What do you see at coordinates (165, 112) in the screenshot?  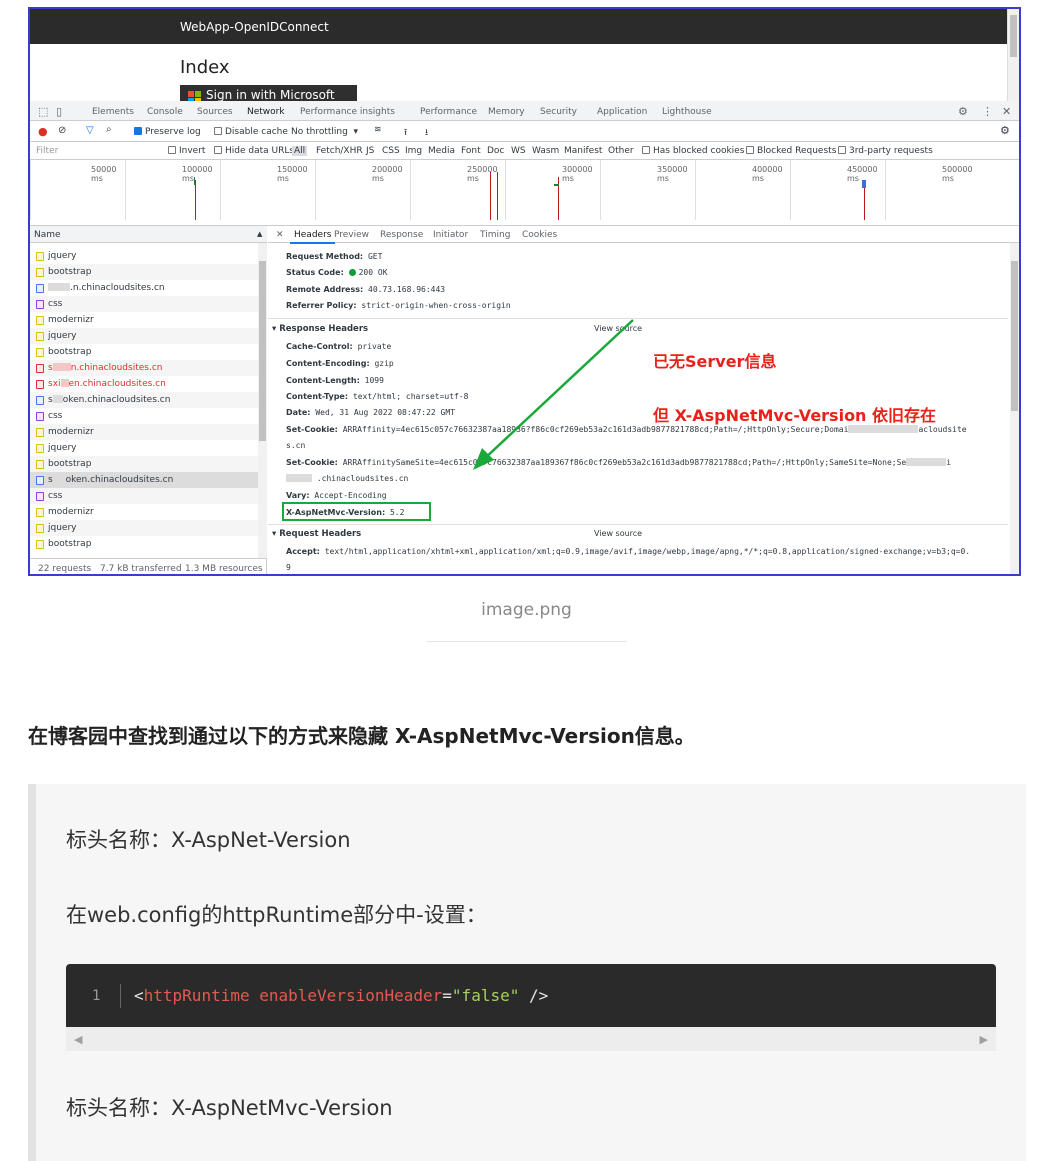 I see `tab-console: Console` at bounding box center [165, 112].